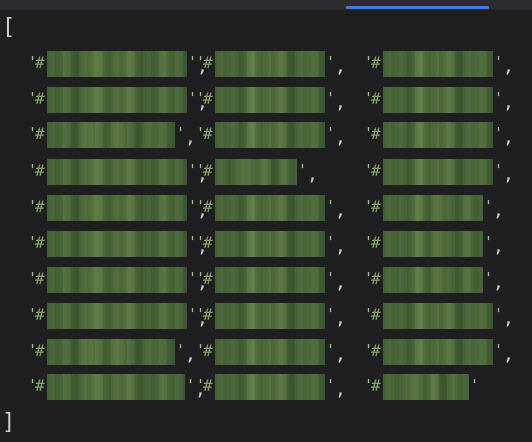 The image size is (532, 442). What do you see at coordinates (417, 7) in the screenshot?
I see `active-tab-indicator` at bounding box center [417, 7].